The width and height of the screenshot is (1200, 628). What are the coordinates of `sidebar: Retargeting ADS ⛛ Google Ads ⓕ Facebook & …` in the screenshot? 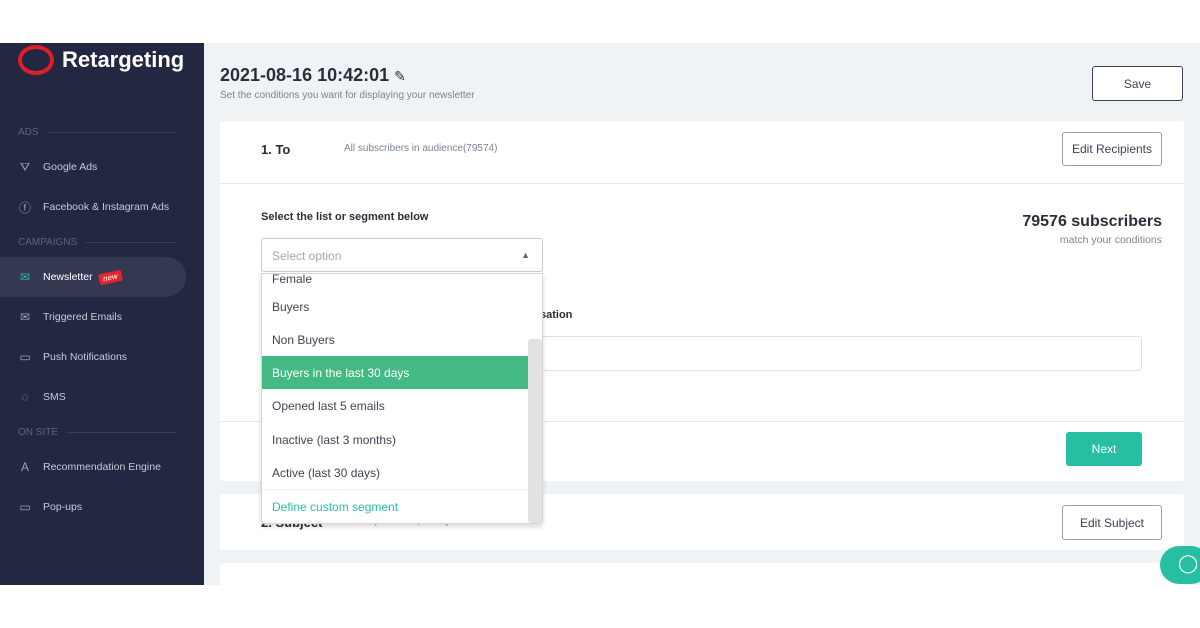 It's located at (102, 314).